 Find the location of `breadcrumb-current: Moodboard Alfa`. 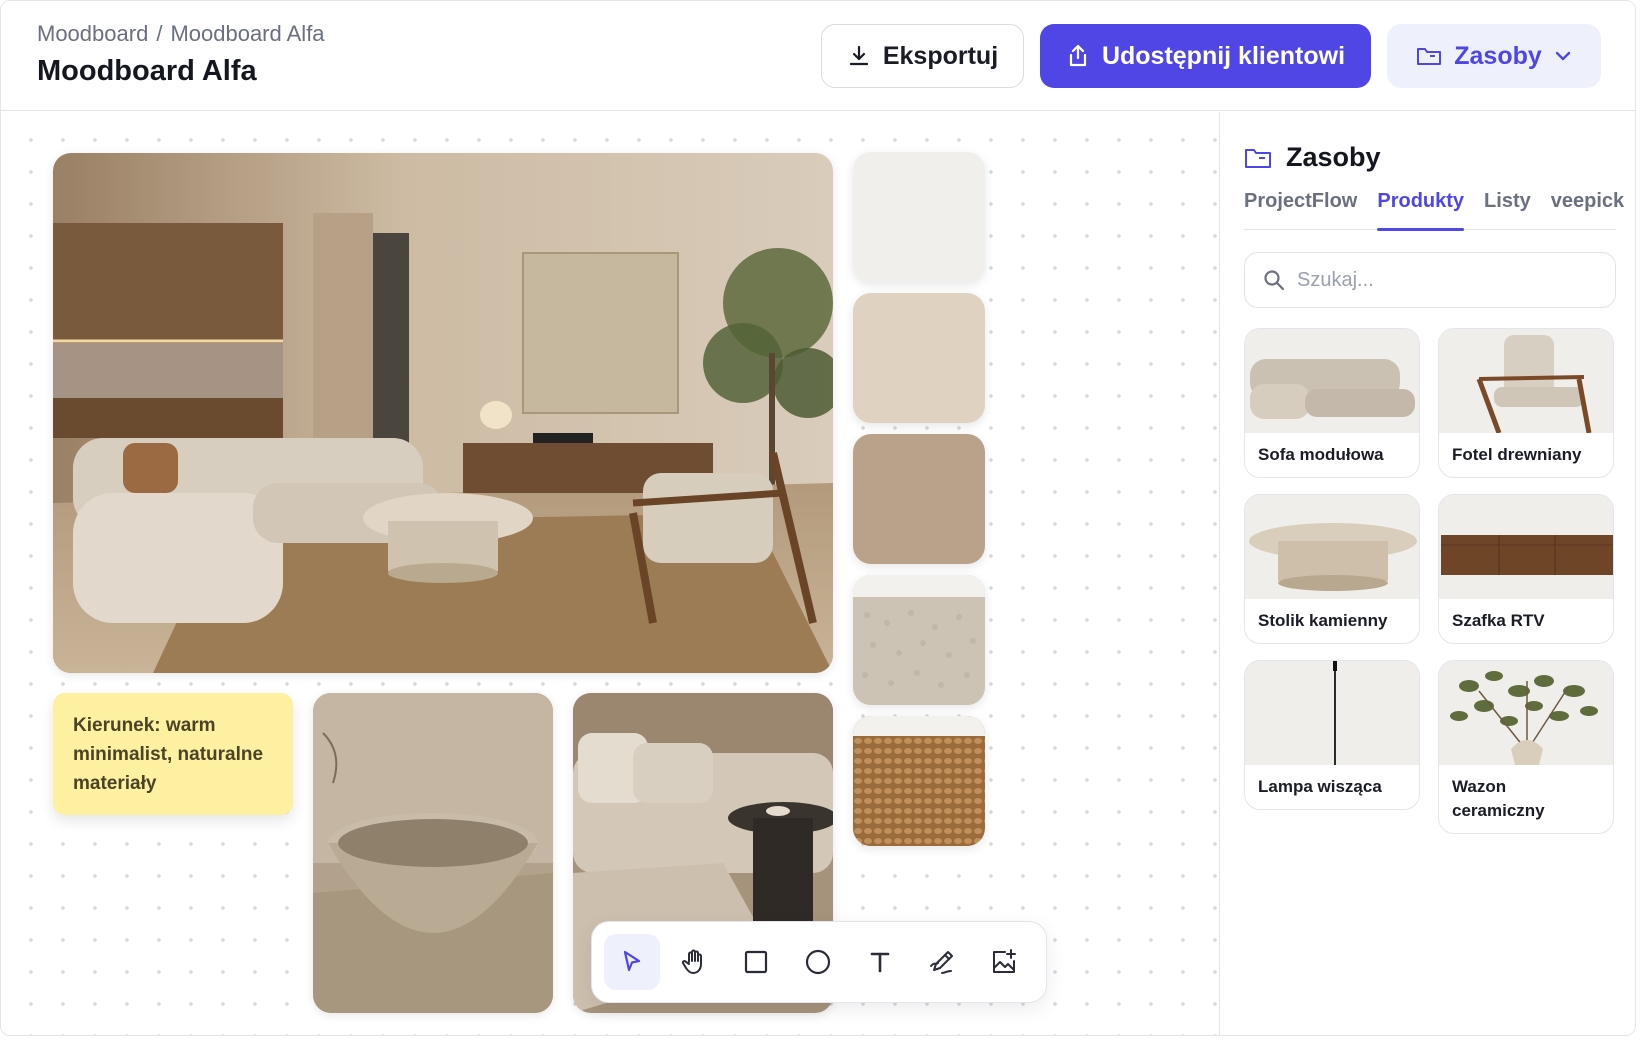

breadcrumb-current: Moodboard Alfa is located at coordinates (247, 33).